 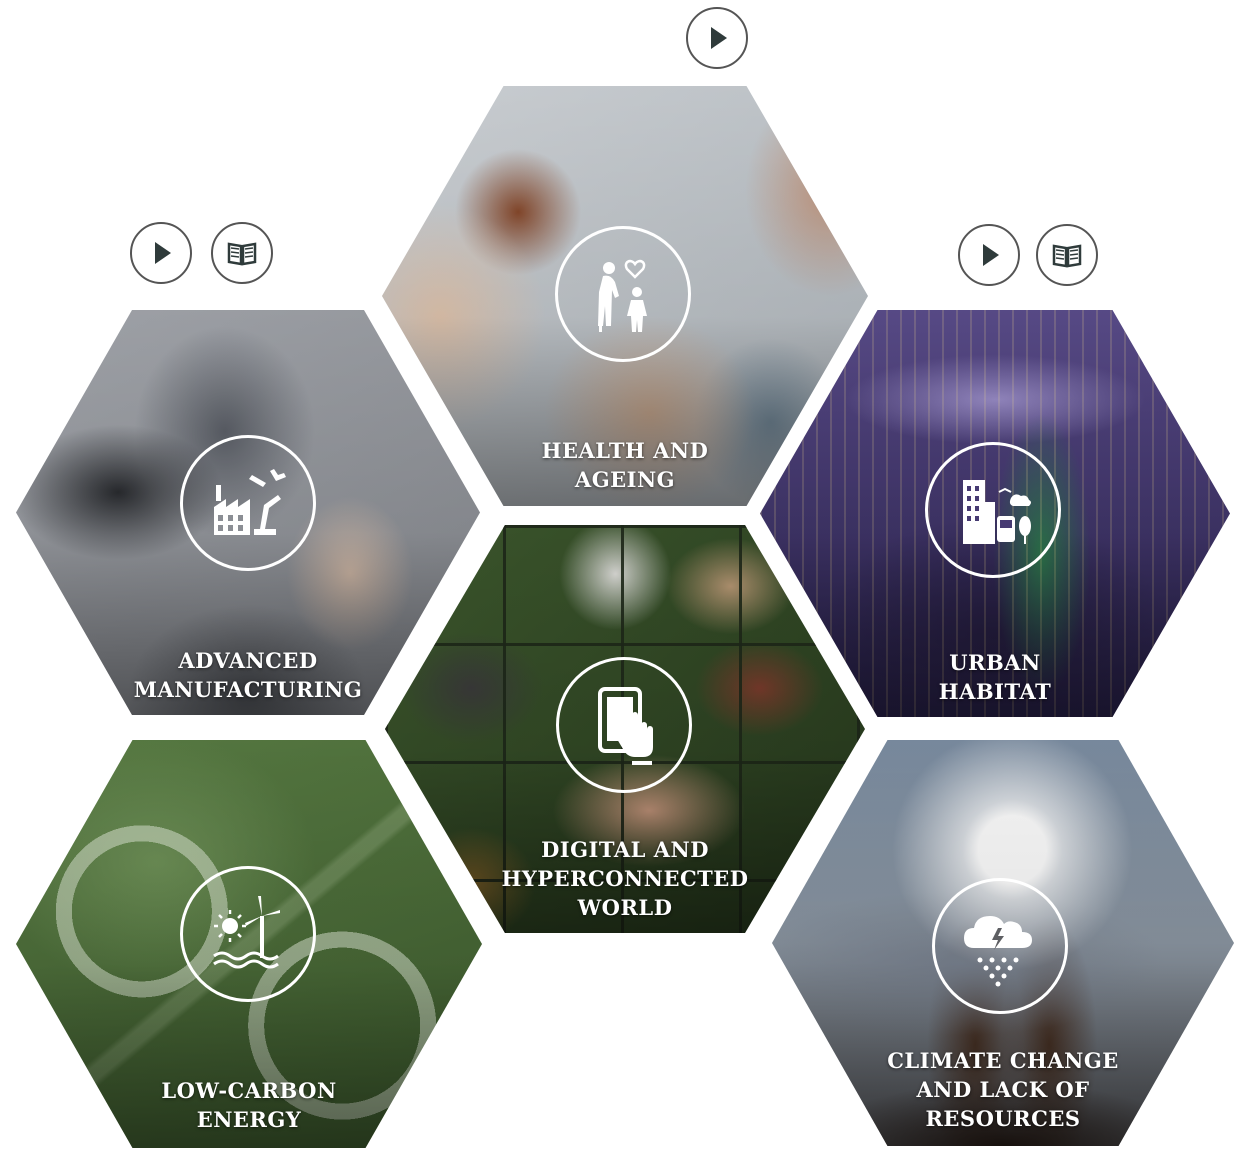 I want to click on factory-robot-arm-icon, so click(x=250, y=502).